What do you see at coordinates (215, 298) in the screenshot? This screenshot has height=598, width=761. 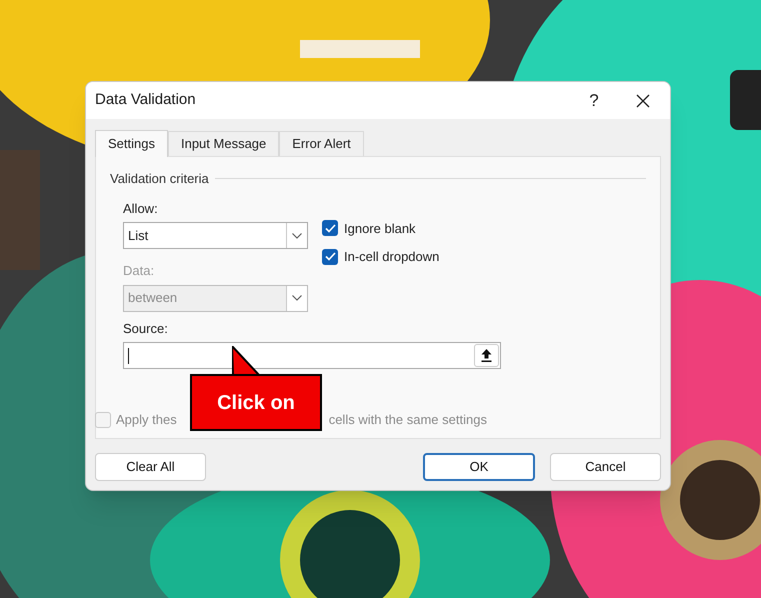 I see `dropdown: between` at bounding box center [215, 298].